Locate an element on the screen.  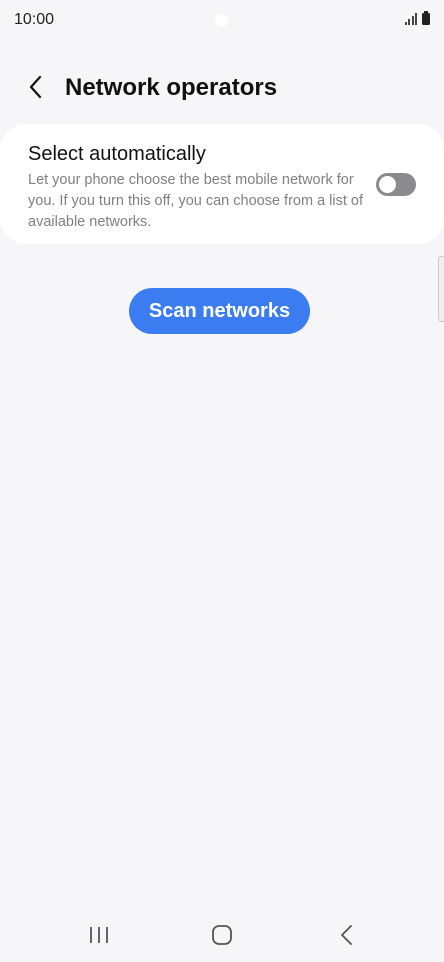
nav-back-button is located at coordinates (347, 935).